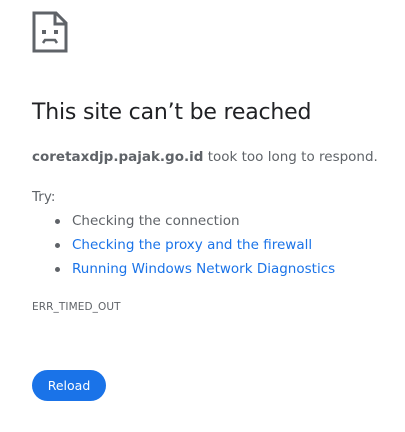 The image size is (405, 432). What do you see at coordinates (172, 112) in the screenshot?
I see `page-title: This site can’t be reached` at bounding box center [172, 112].